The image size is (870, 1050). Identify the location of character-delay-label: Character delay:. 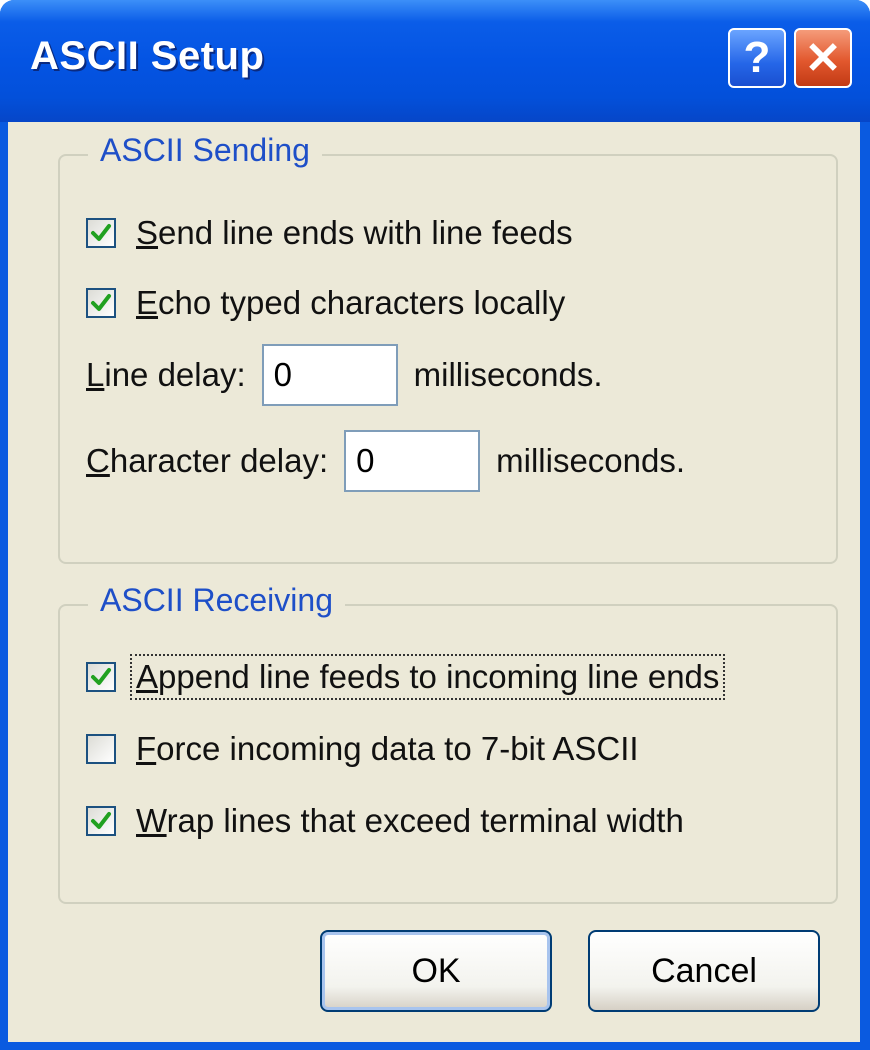
(207, 461).